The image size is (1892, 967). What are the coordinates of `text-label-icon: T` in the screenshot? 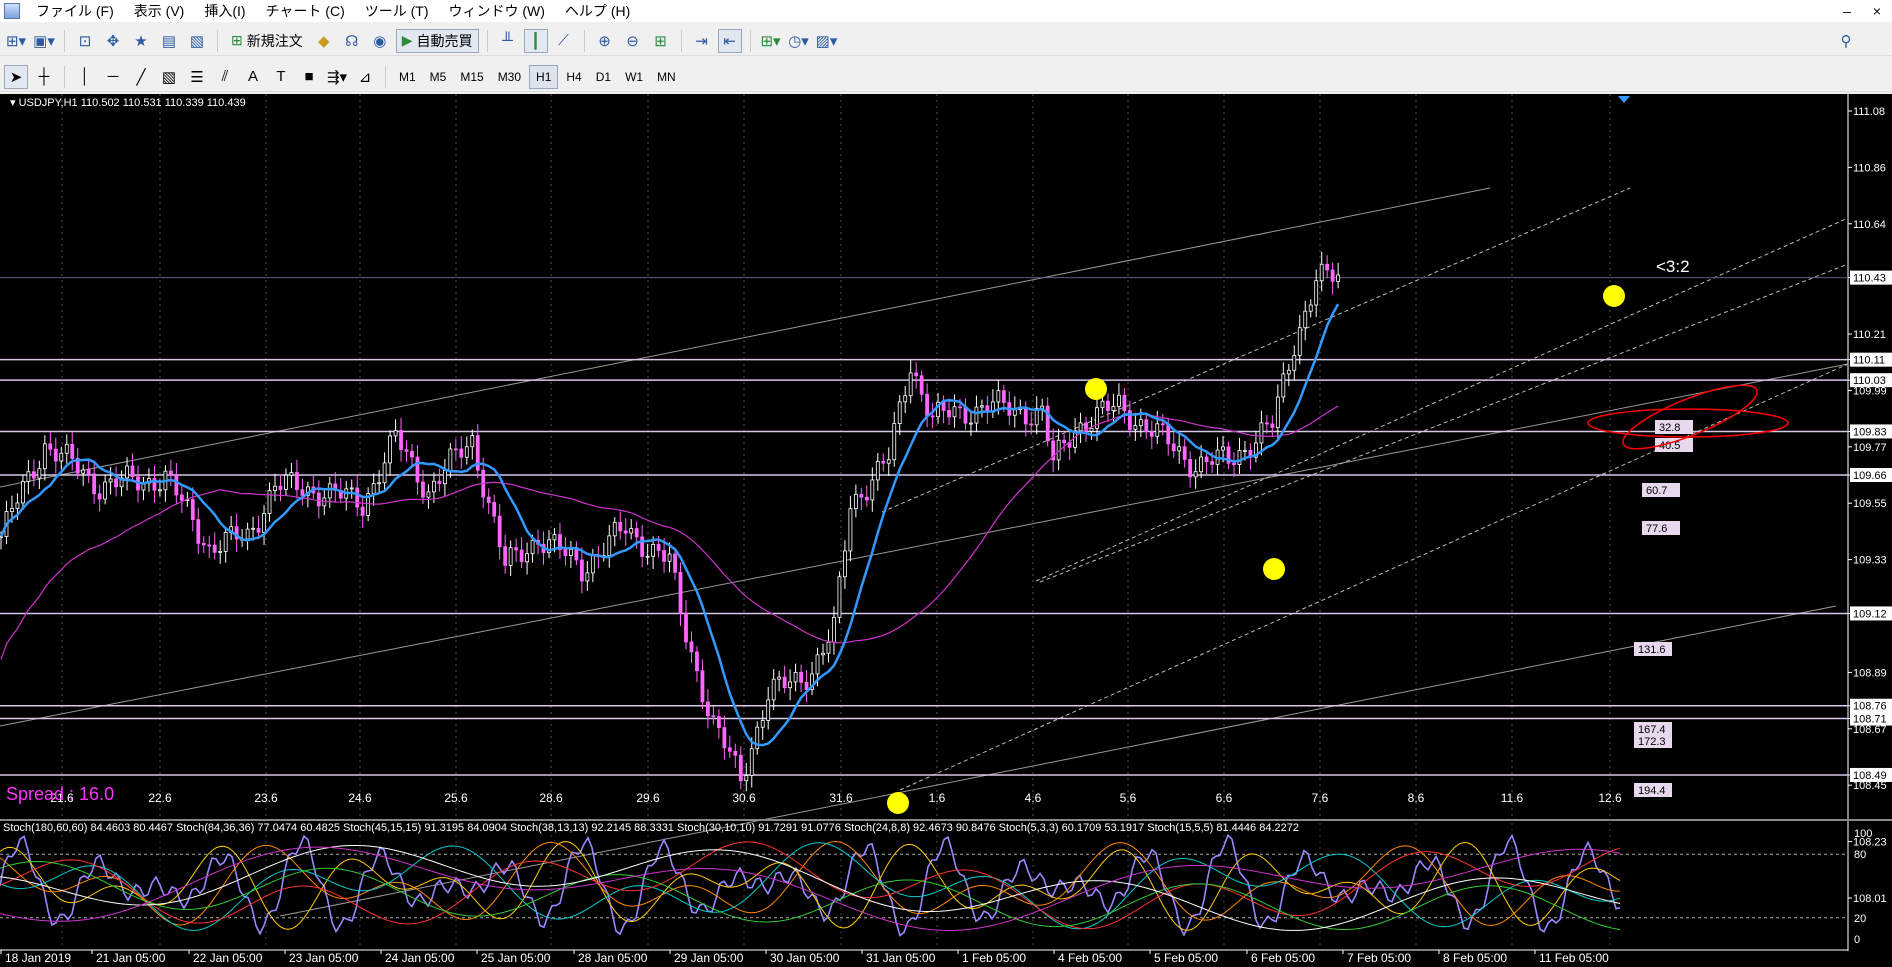 It's located at (281, 77).